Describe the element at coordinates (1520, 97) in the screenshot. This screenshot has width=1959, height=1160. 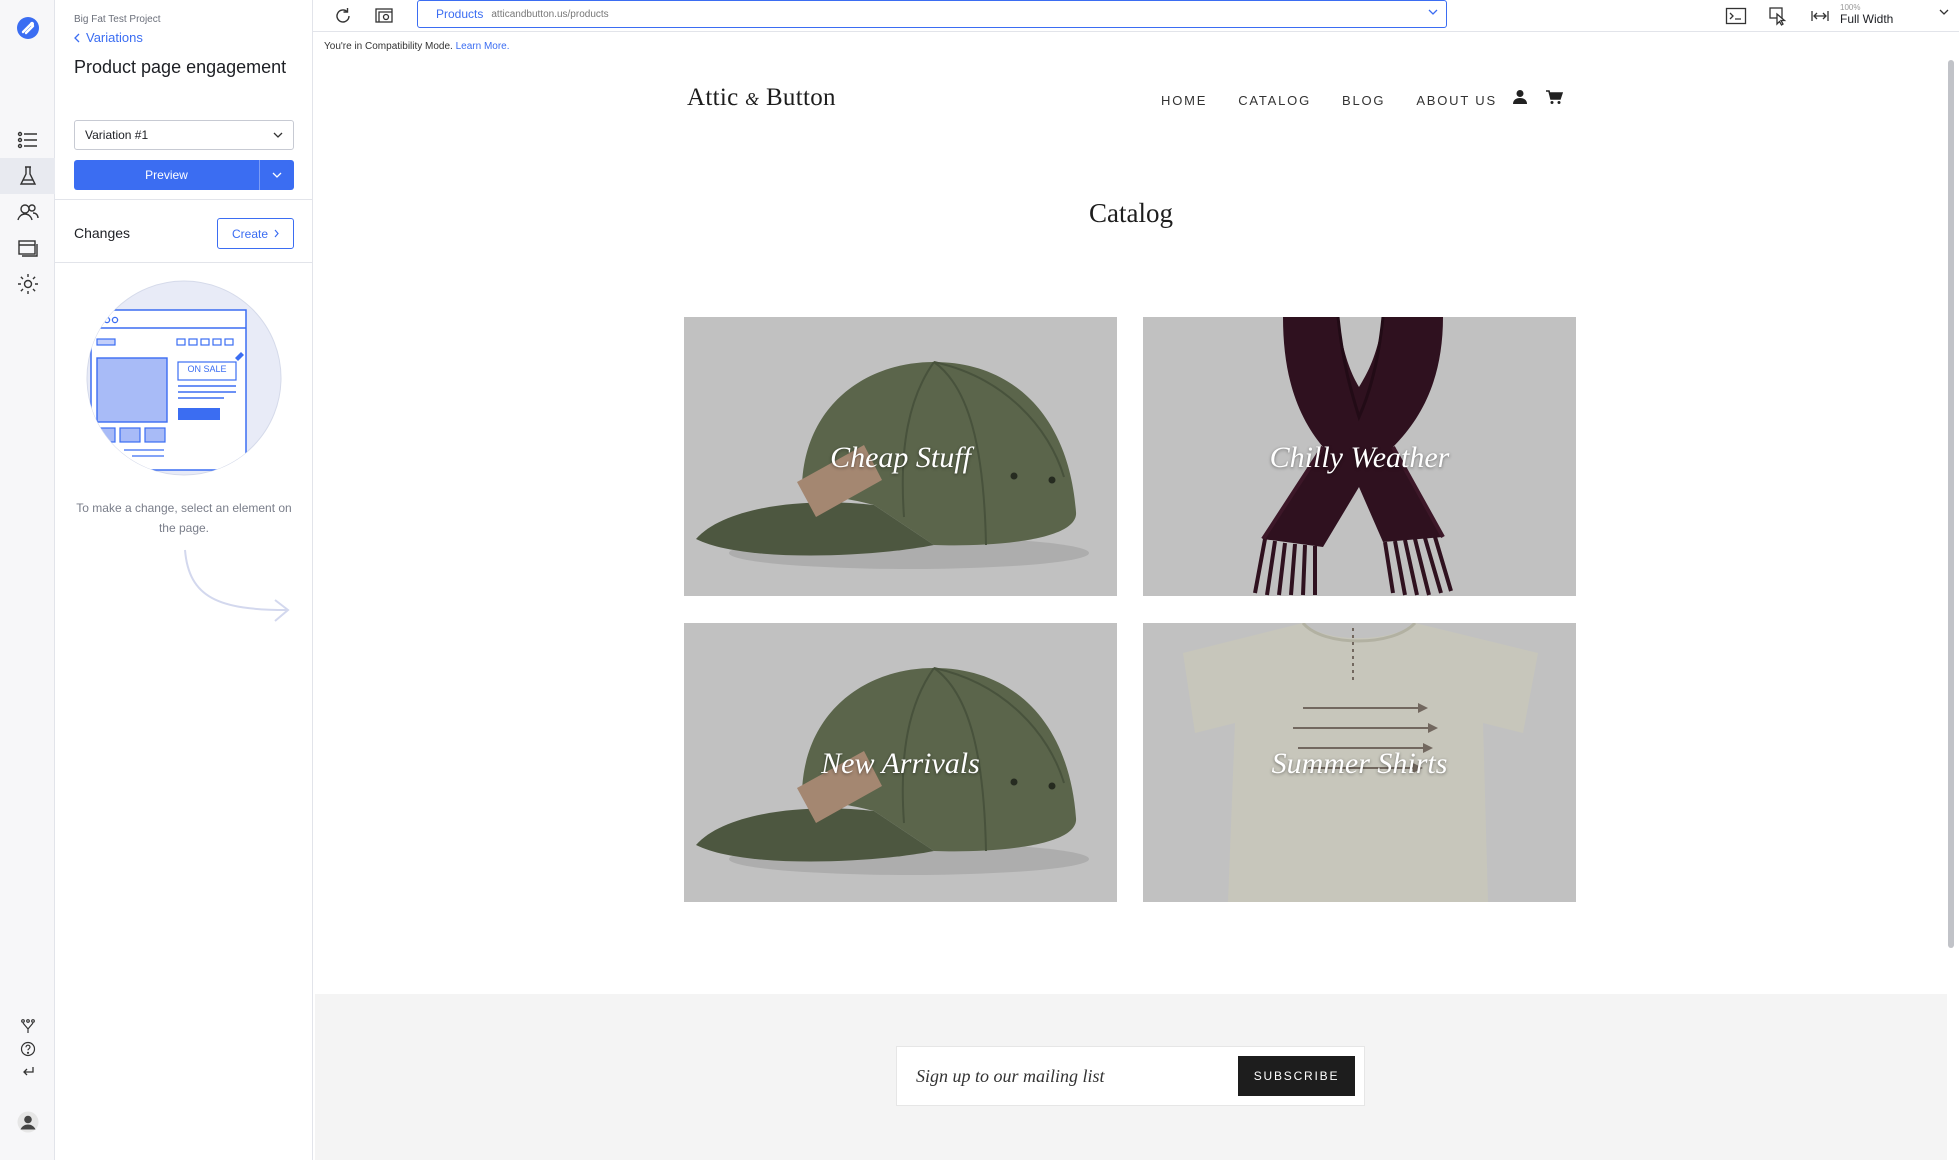
I see `account-icon` at that location.